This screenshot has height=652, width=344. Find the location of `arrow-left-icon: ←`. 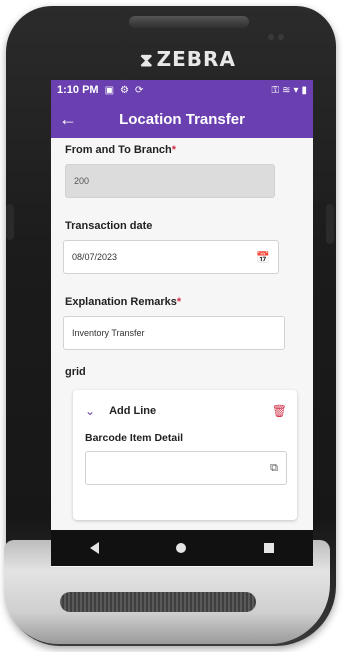

arrow-left-icon: ← is located at coordinates (70, 119).